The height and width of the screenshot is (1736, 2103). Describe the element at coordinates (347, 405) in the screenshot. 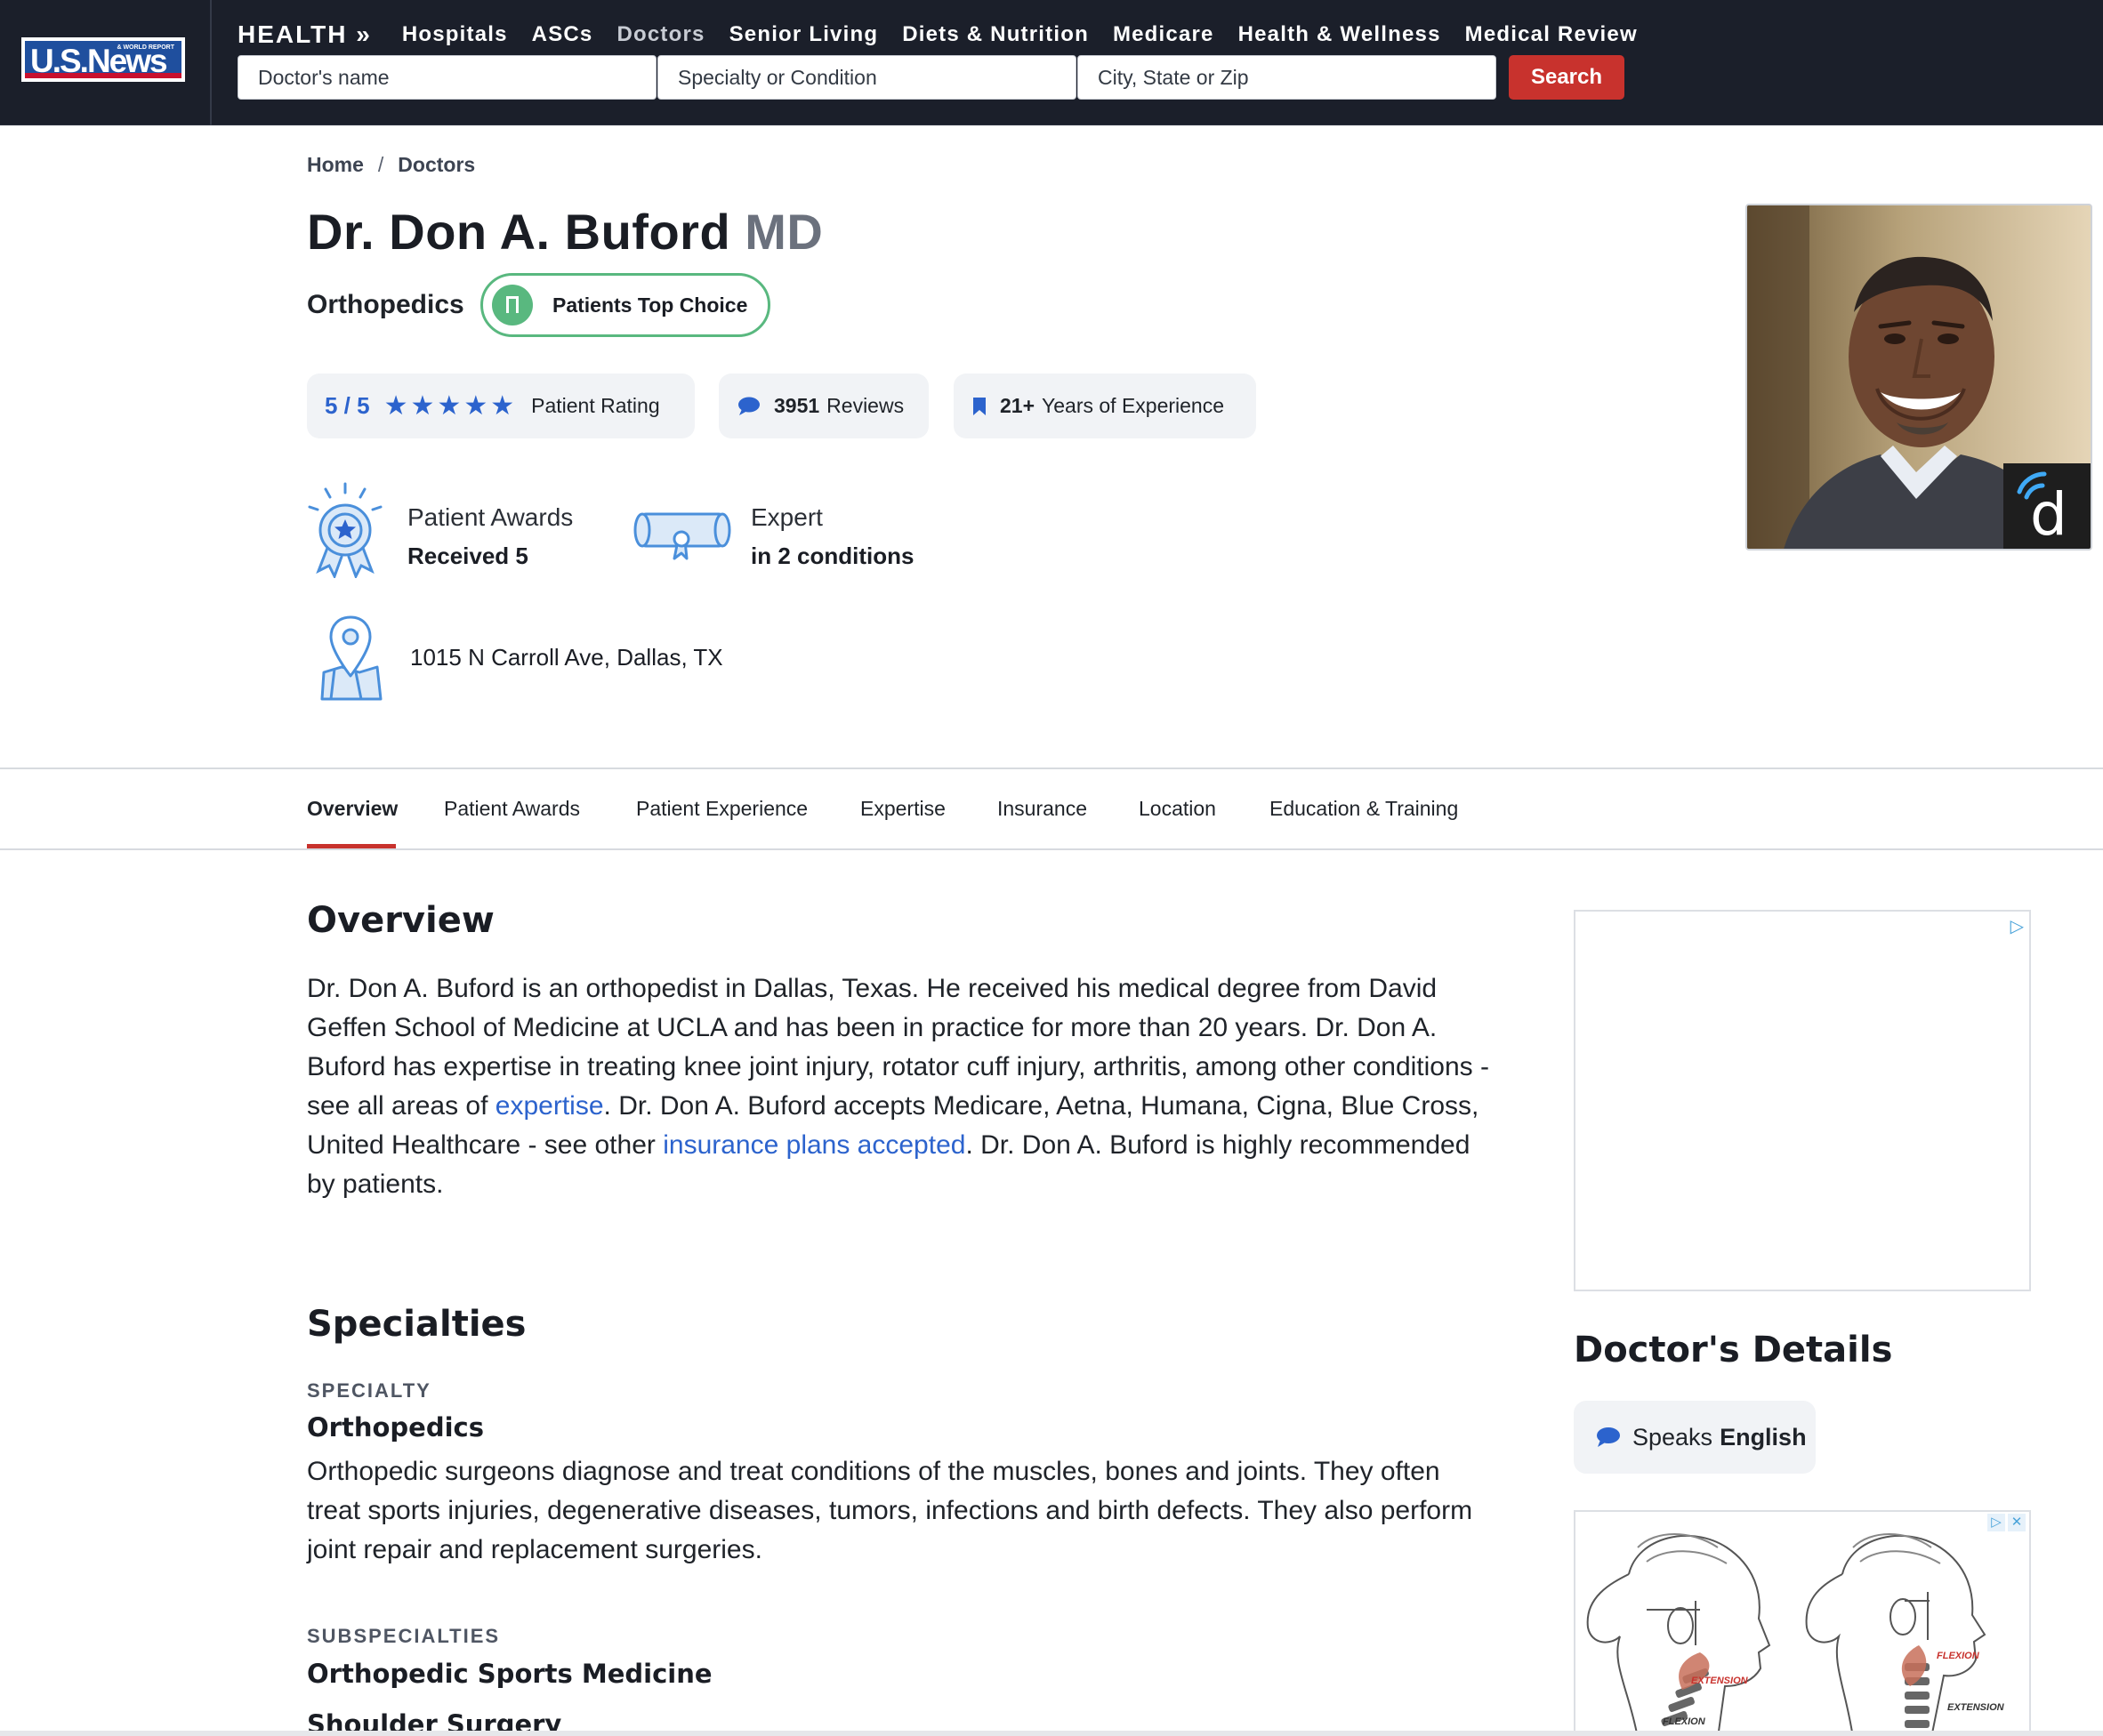

I see `rating-value: 5 / 5` at that location.